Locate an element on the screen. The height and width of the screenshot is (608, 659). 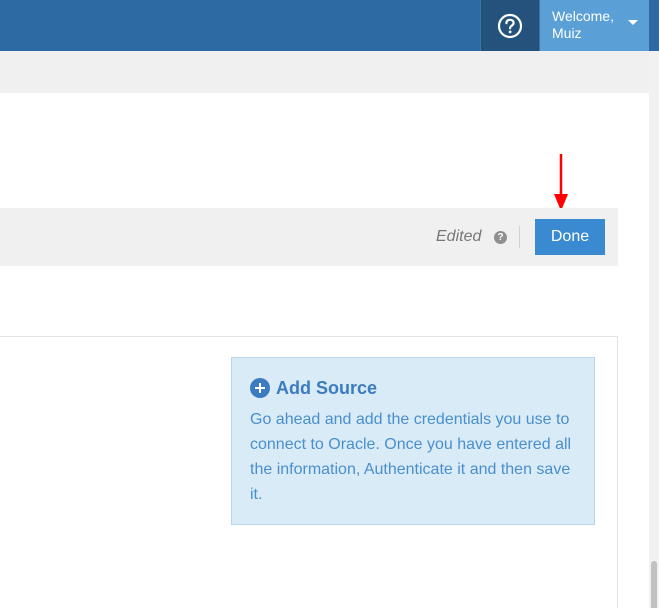
caret-down-icon is located at coordinates (633, 22).